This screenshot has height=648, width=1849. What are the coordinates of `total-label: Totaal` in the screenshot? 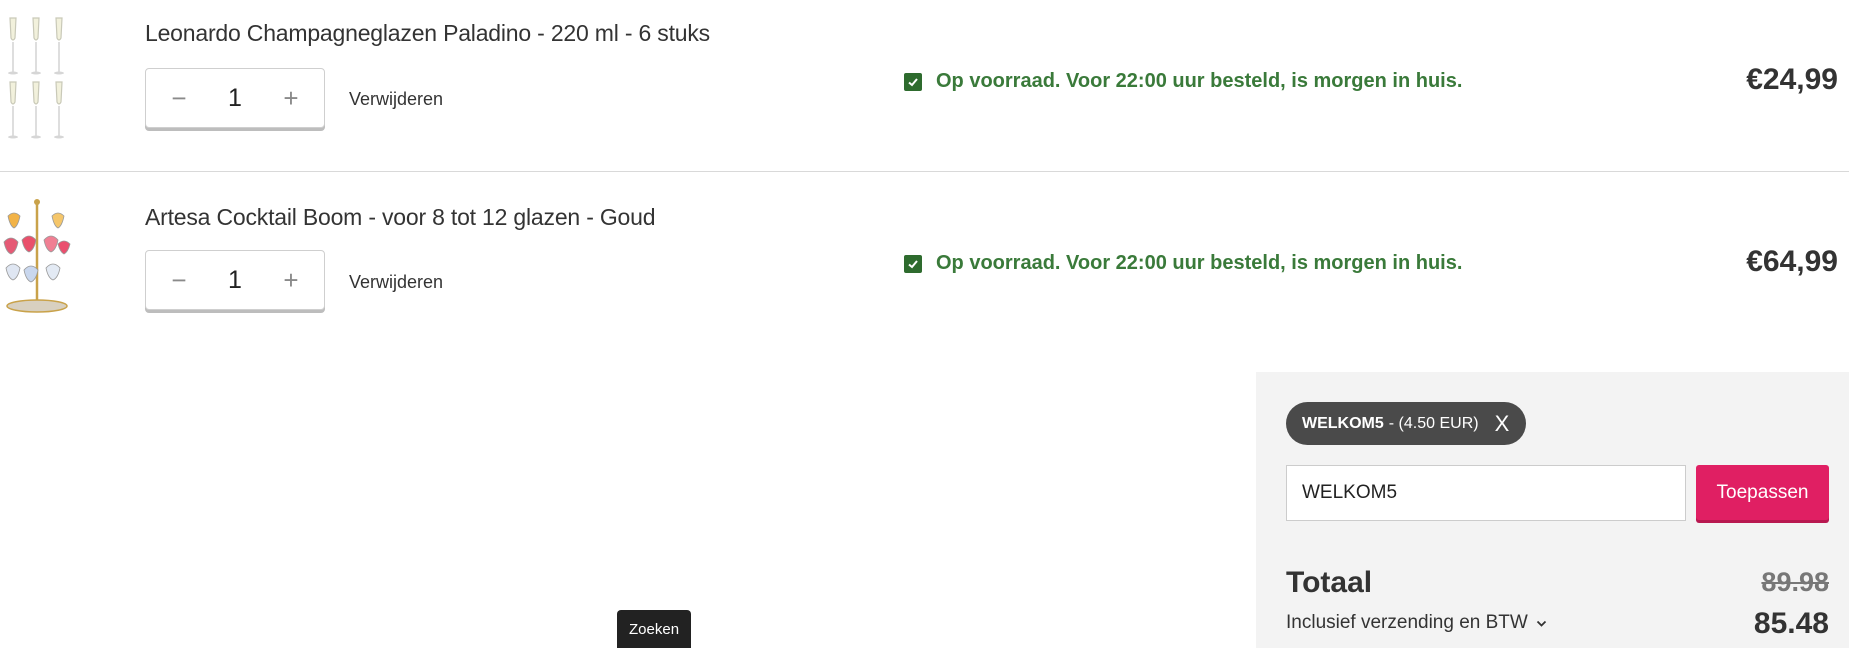 It's located at (1329, 582).